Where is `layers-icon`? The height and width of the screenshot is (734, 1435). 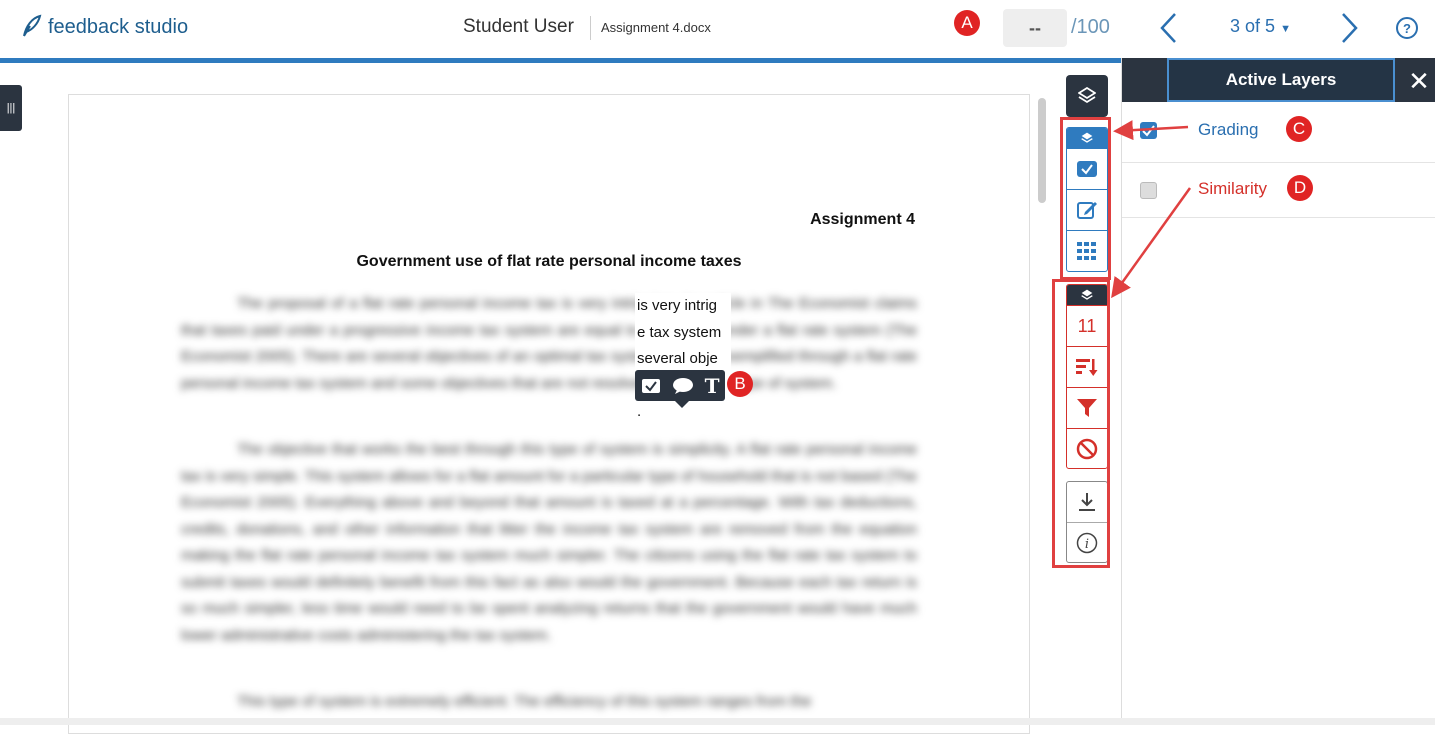 layers-icon is located at coordinates (1087, 95).